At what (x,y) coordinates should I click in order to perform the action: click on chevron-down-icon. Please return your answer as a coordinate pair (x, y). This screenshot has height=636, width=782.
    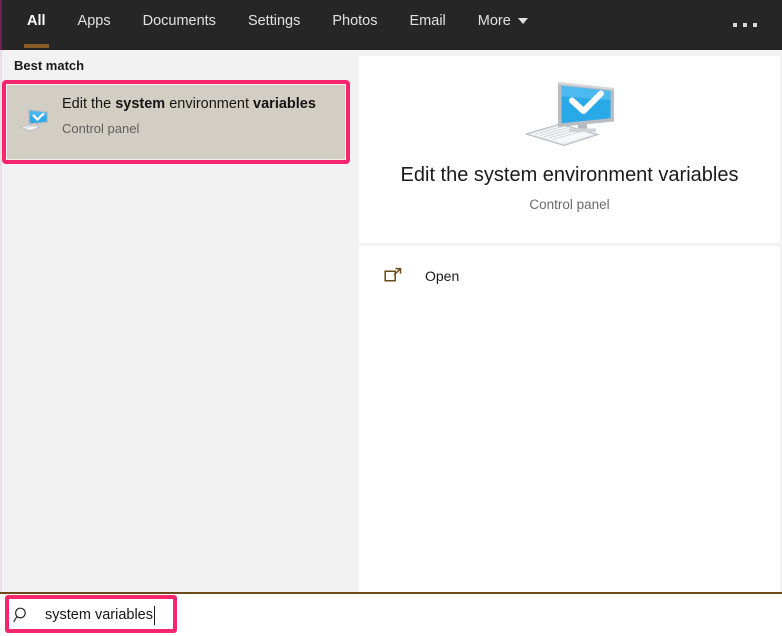
    Looking at the image, I should click on (522, 21).